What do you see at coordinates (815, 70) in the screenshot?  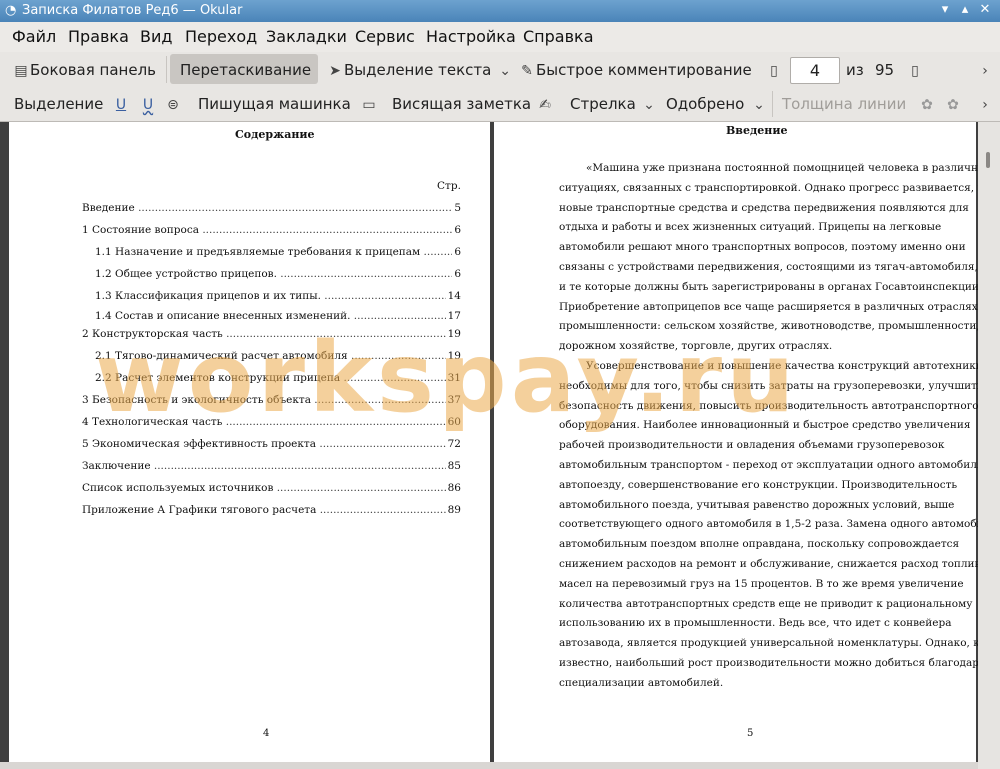 I see `page-number-input: 4` at bounding box center [815, 70].